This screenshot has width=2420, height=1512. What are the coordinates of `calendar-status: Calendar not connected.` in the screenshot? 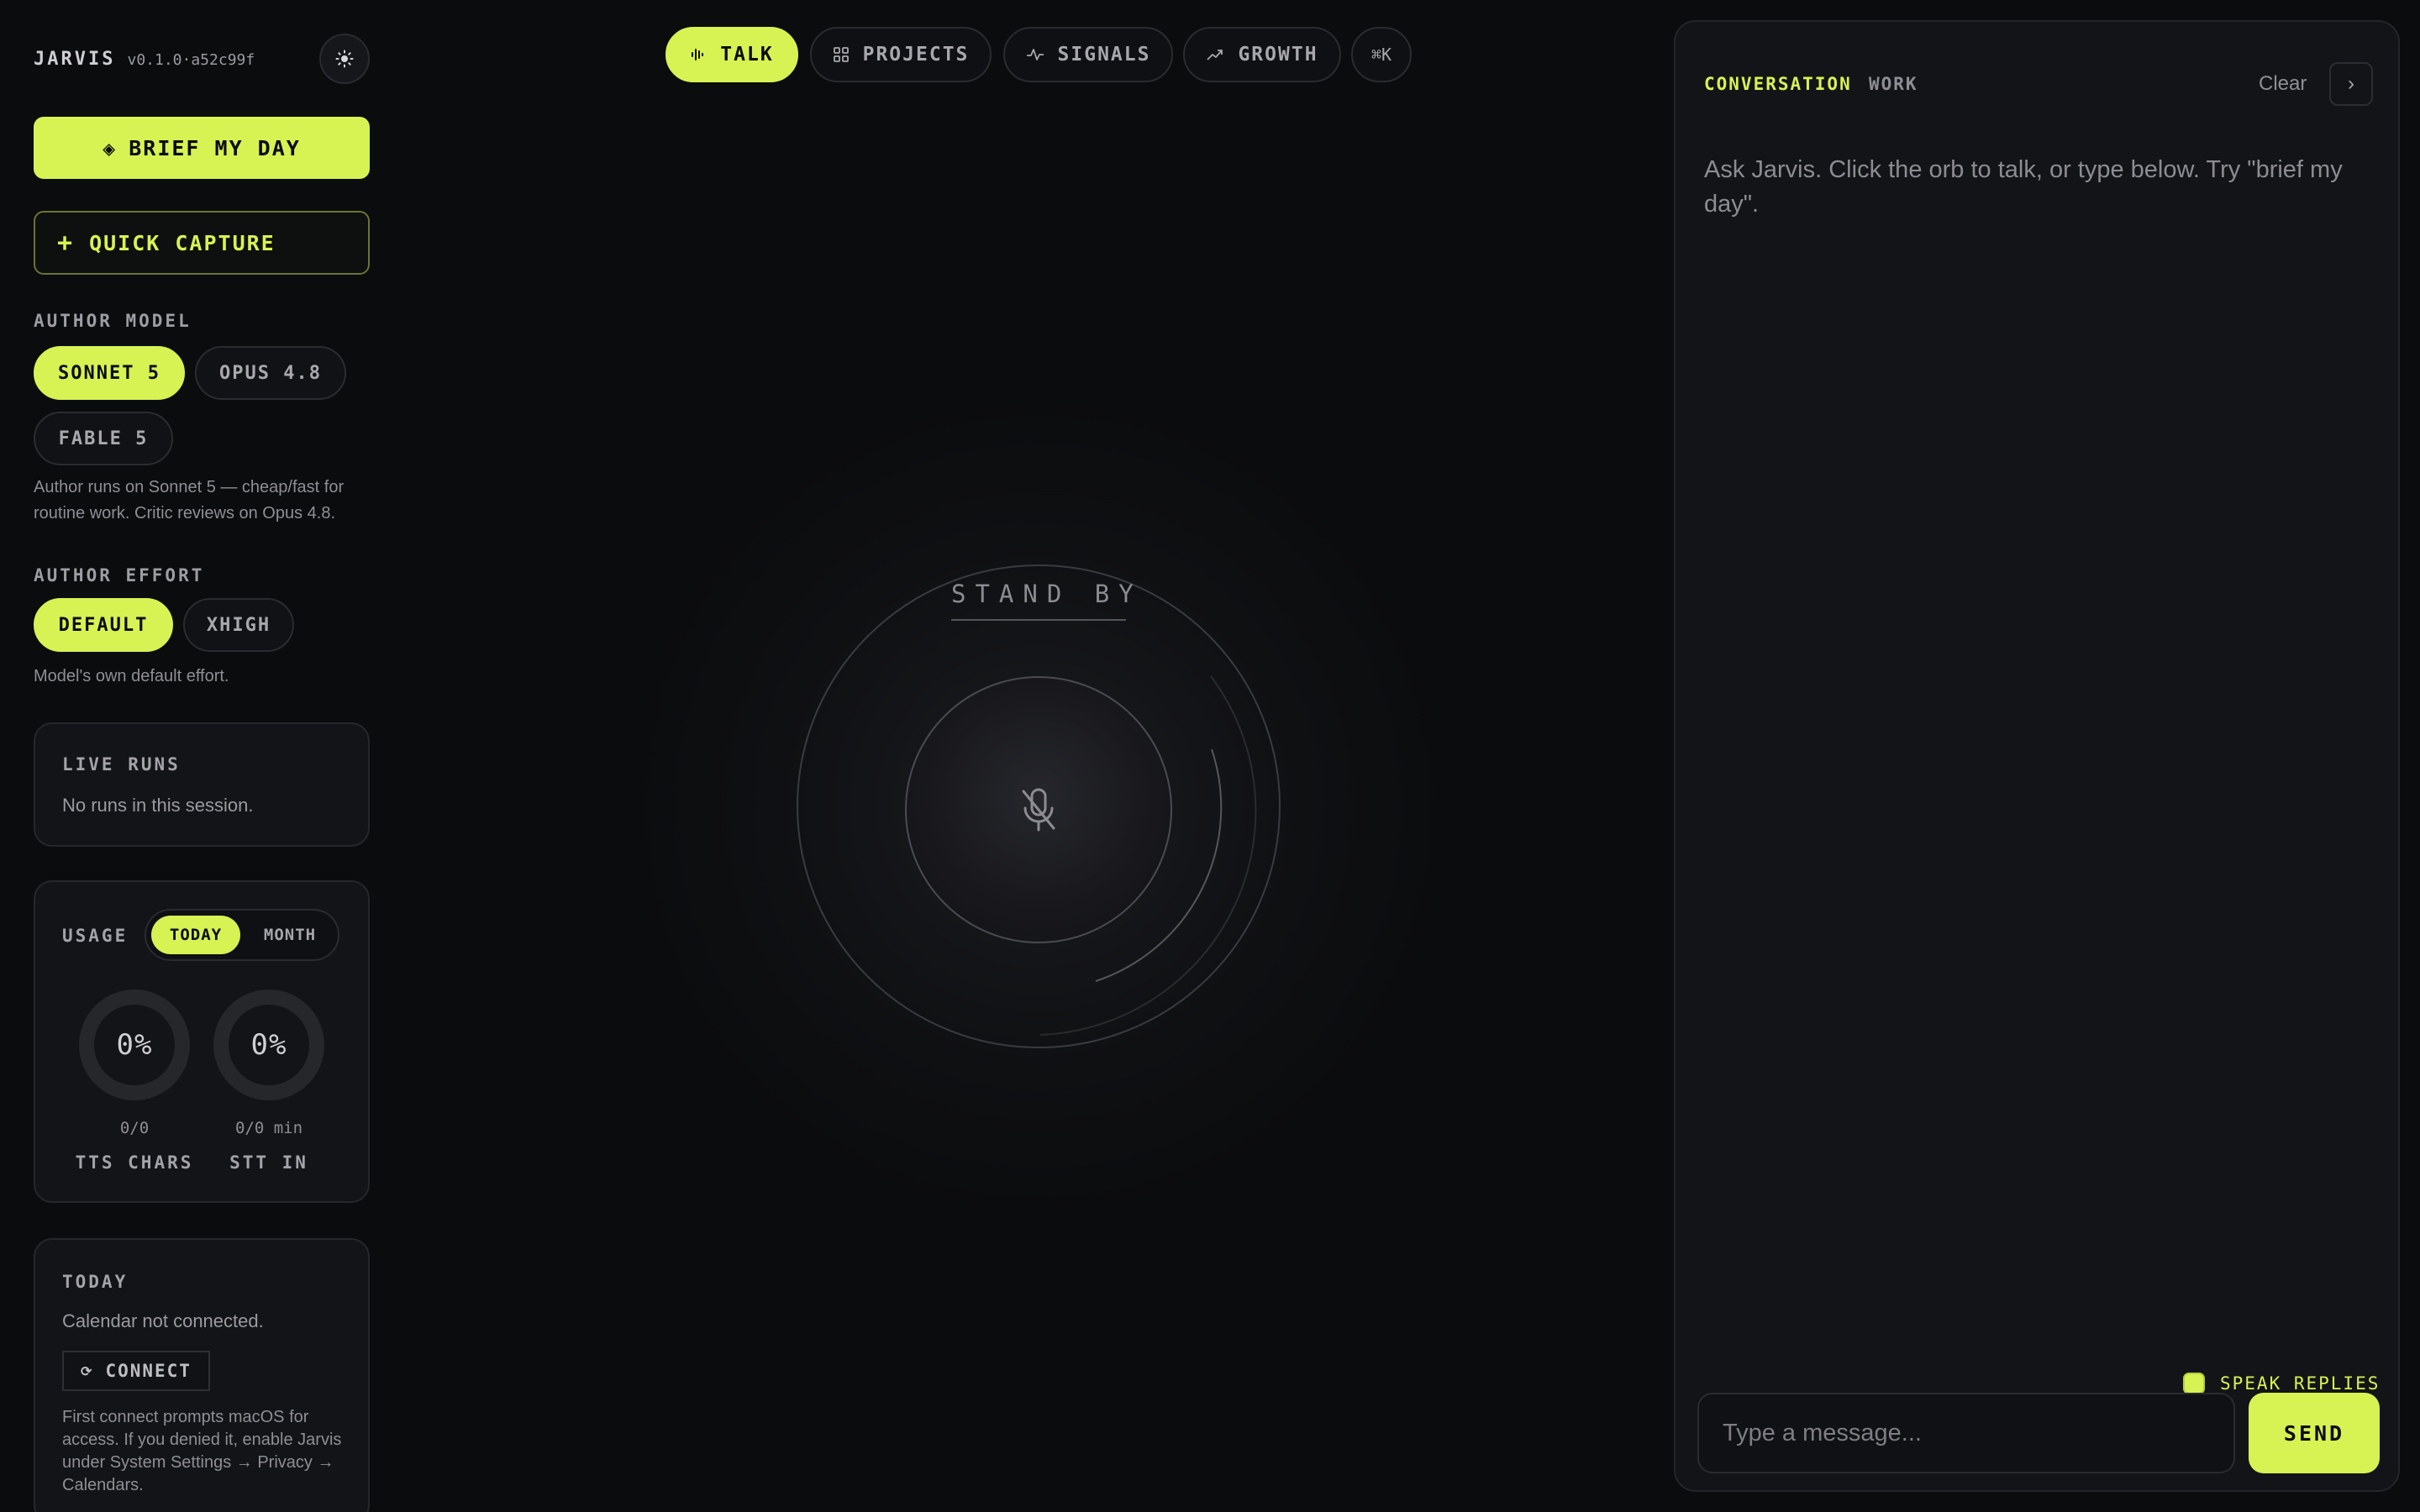 It's located at (163, 1320).